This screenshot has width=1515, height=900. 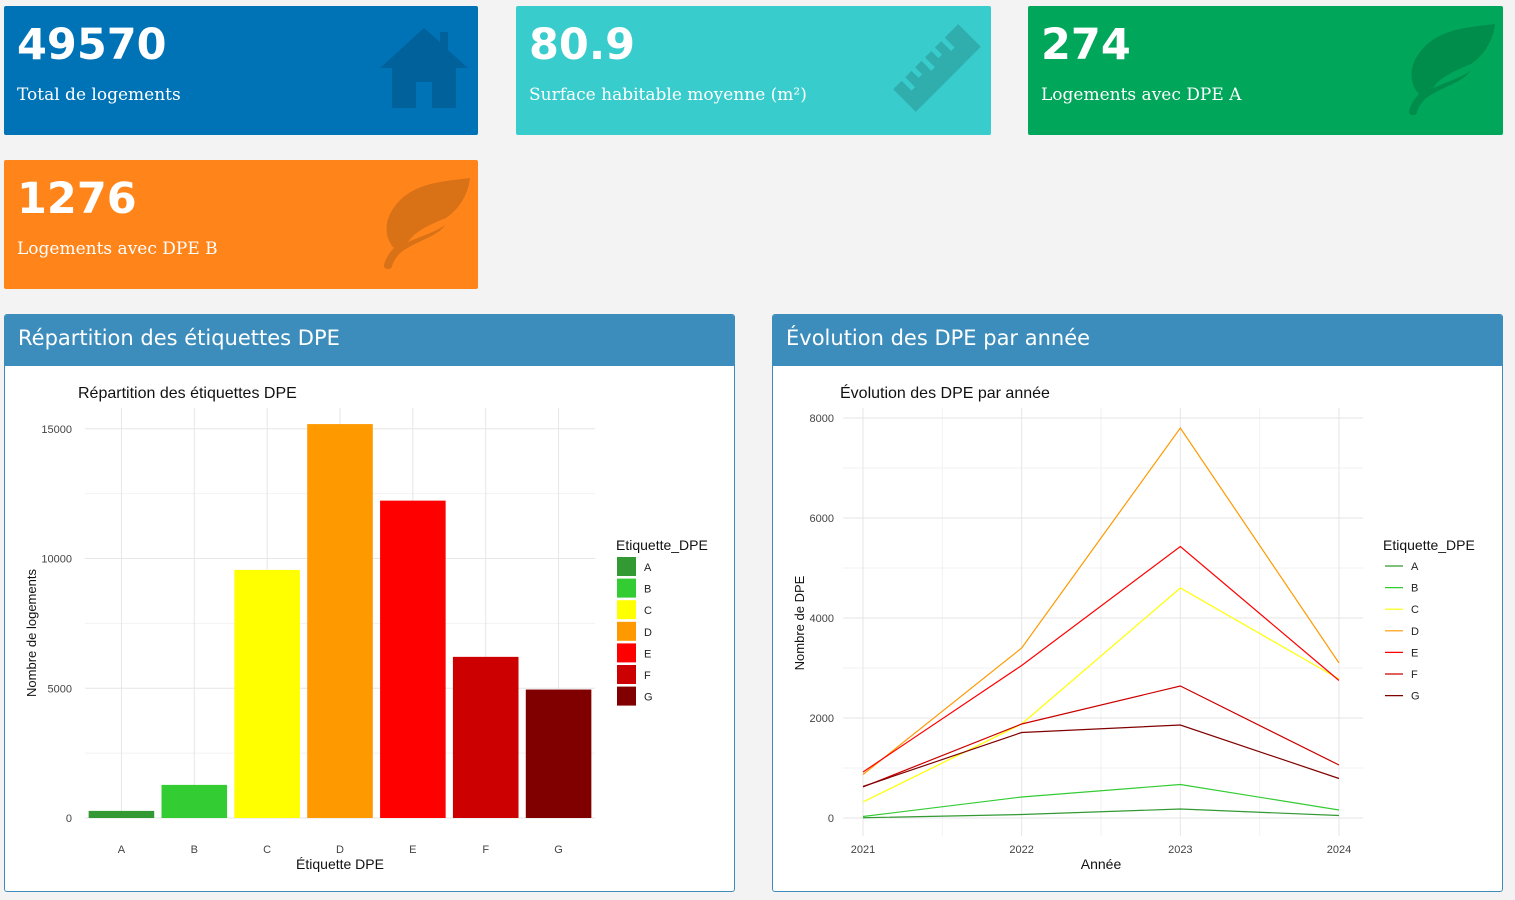 What do you see at coordinates (822, 619) in the screenshot?
I see `y-tick-label: 4000` at bounding box center [822, 619].